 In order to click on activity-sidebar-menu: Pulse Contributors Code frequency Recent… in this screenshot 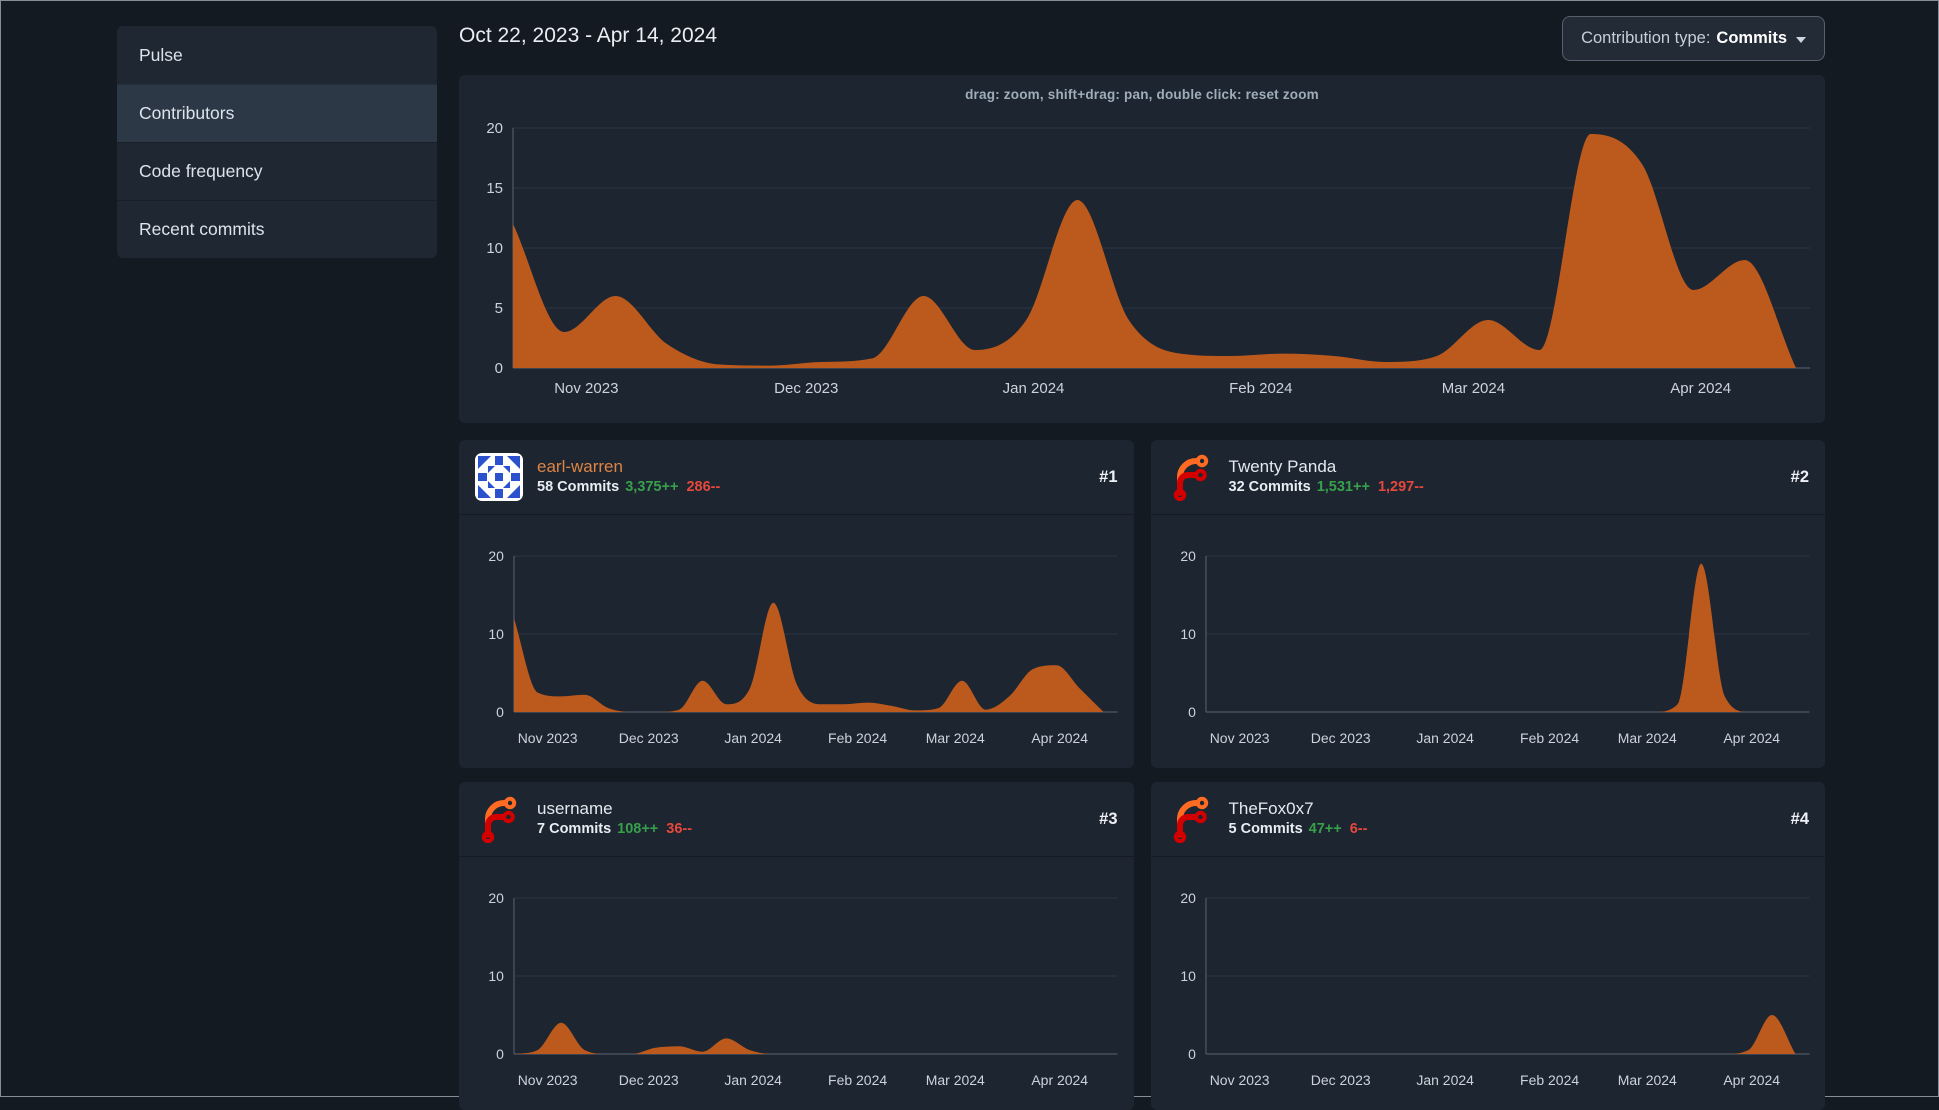, I will do `click(277, 142)`.